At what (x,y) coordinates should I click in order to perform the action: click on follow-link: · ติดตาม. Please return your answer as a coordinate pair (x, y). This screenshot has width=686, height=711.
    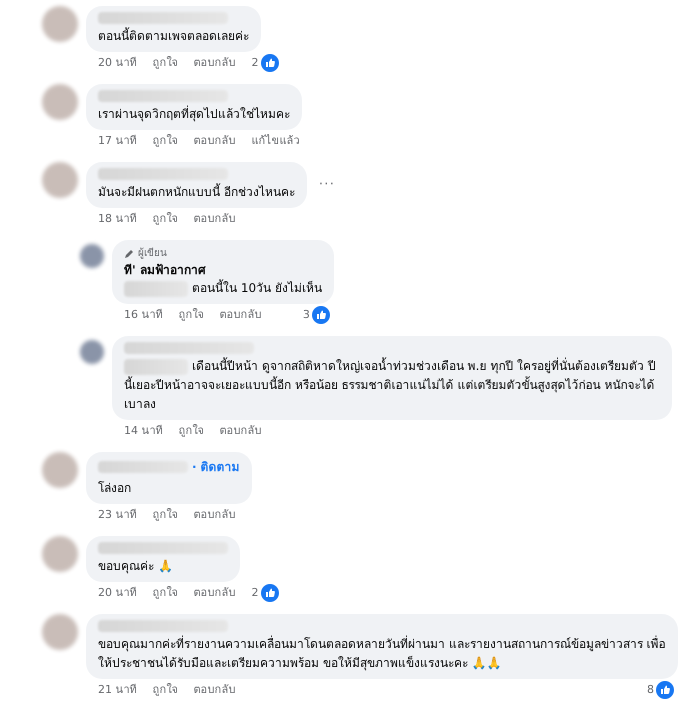
    Looking at the image, I should click on (216, 467).